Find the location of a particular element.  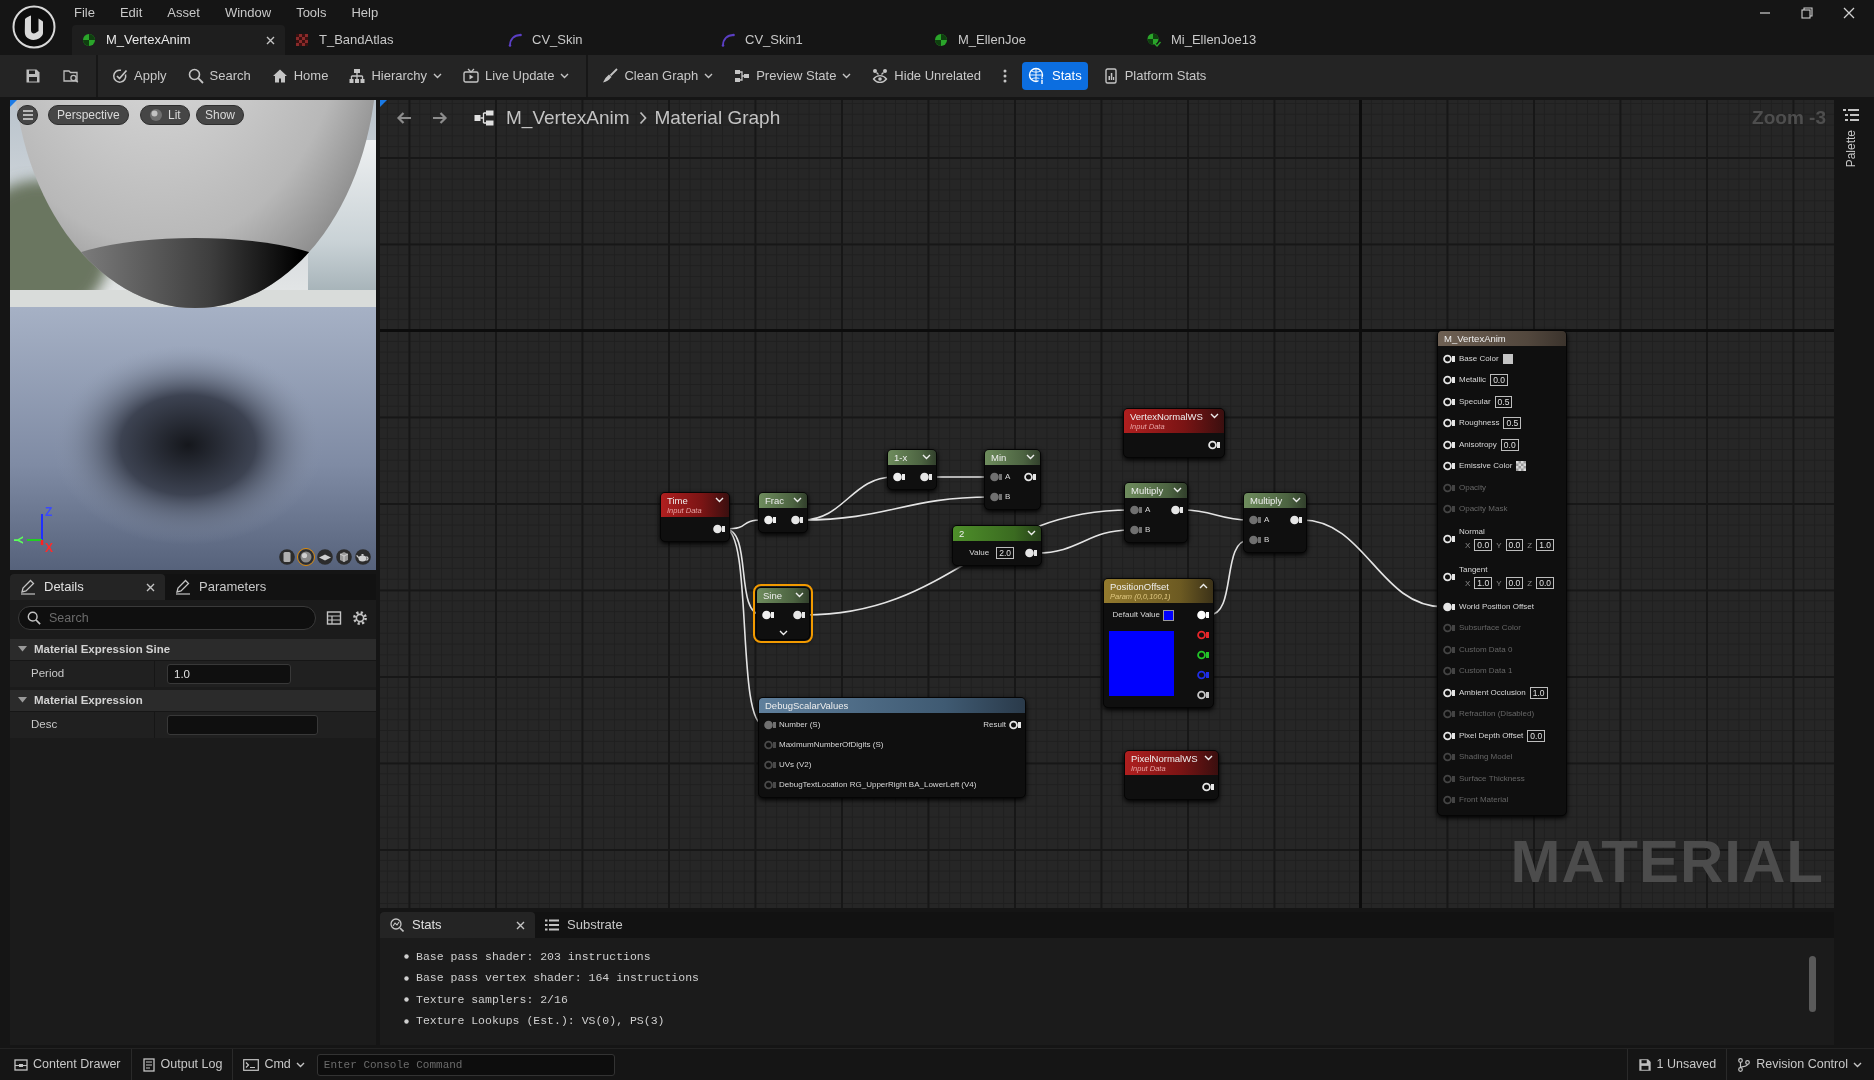

status-button: Content Drawer is located at coordinates (67, 1064).